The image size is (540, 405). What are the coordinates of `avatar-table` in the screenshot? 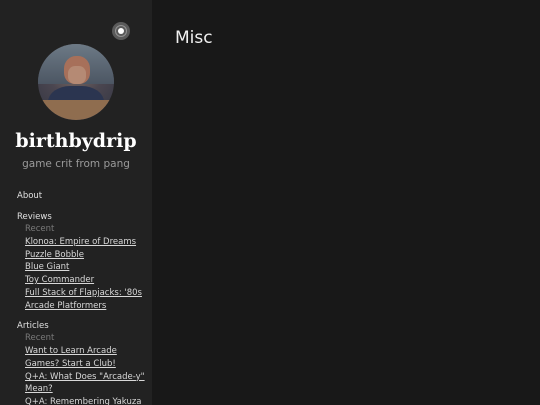 It's located at (76, 110).